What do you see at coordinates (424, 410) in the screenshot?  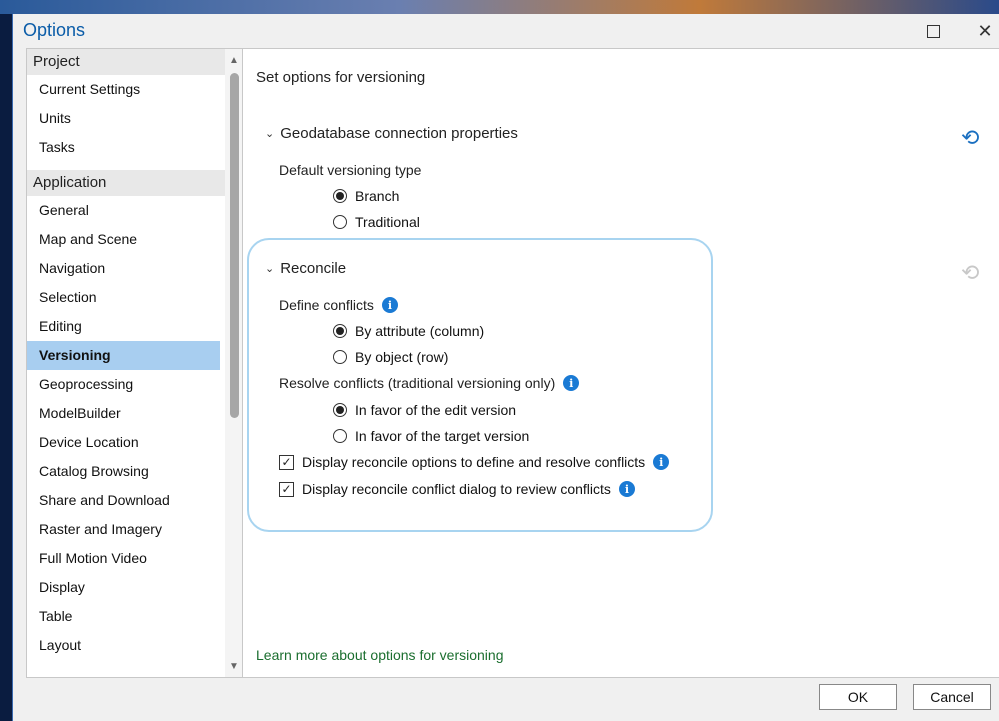 I see `radio-favor-edit: In favor of the edit version` at bounding box center [424, 410].